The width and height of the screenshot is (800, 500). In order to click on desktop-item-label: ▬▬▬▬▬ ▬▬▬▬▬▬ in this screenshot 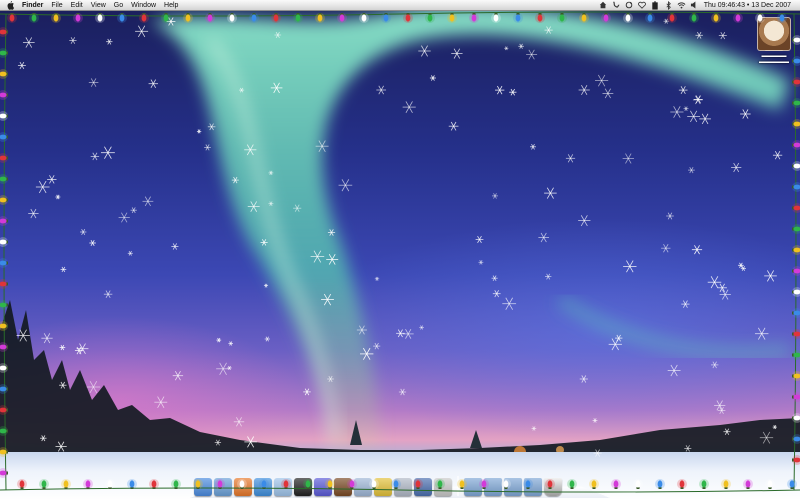, I will do `click(774, 59)`.